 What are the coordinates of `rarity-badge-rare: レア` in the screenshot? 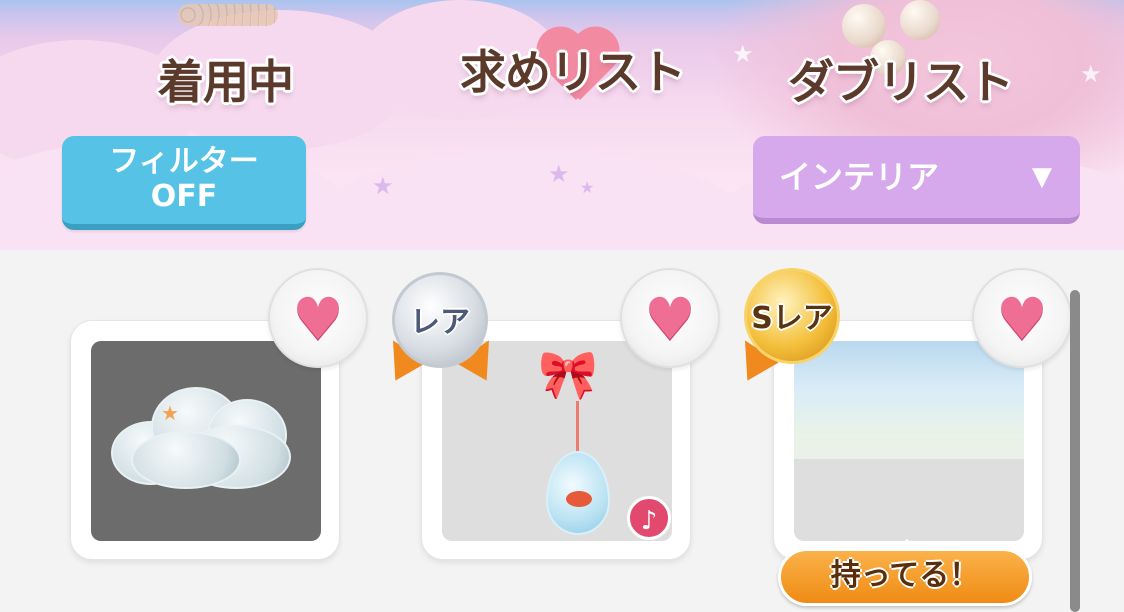 It's located at (440, 320).